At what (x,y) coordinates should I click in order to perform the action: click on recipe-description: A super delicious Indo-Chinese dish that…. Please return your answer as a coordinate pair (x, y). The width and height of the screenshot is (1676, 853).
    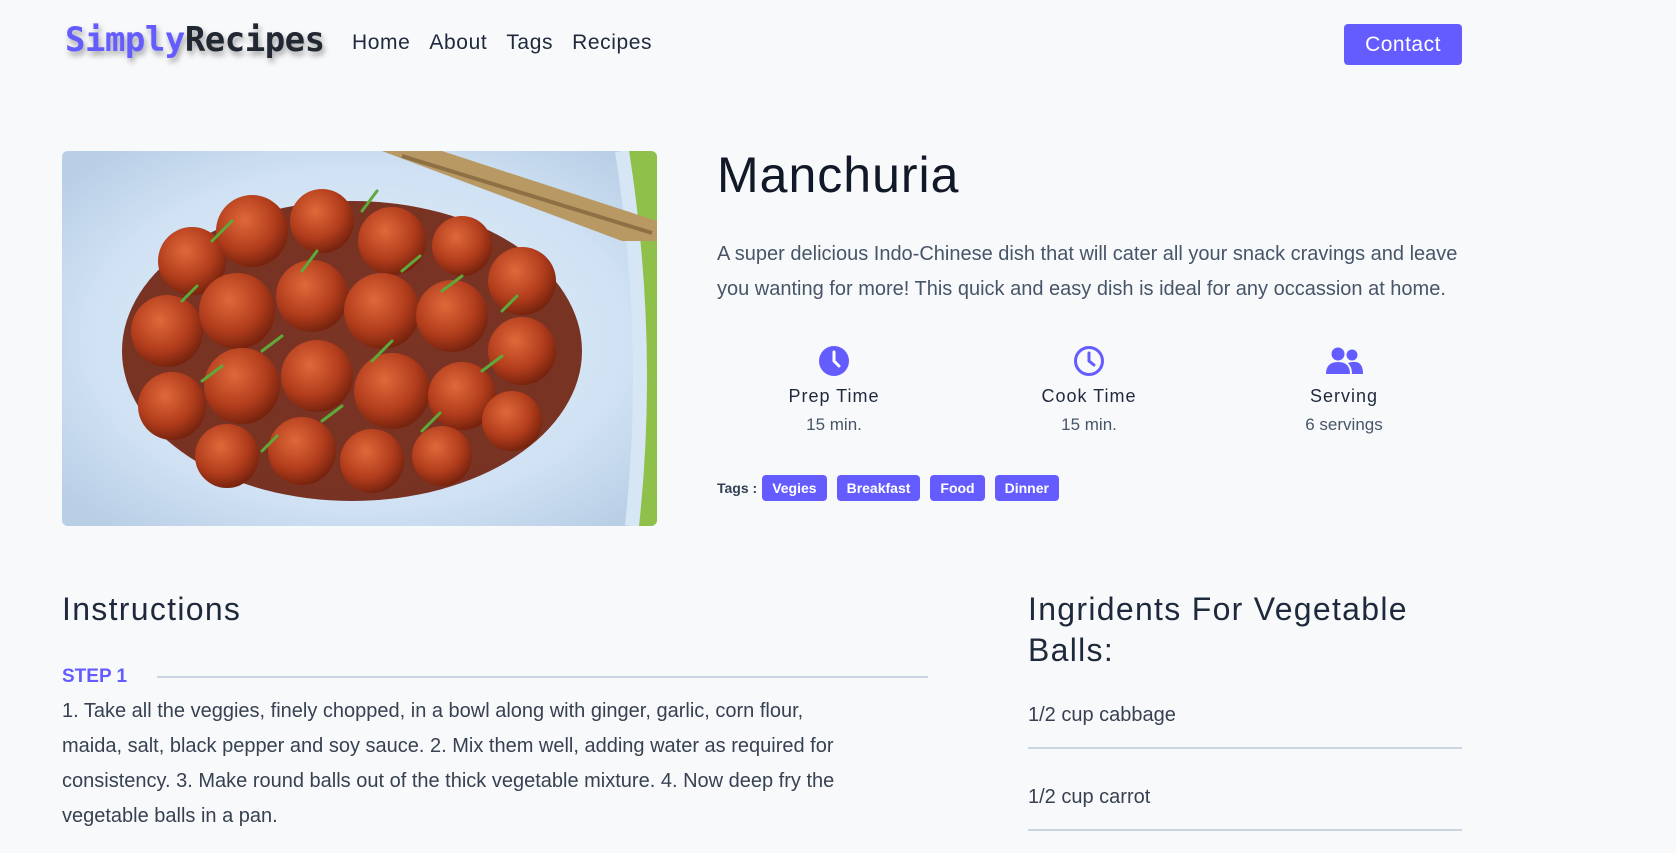
    Looking at the image, I should click on (1087, 271).